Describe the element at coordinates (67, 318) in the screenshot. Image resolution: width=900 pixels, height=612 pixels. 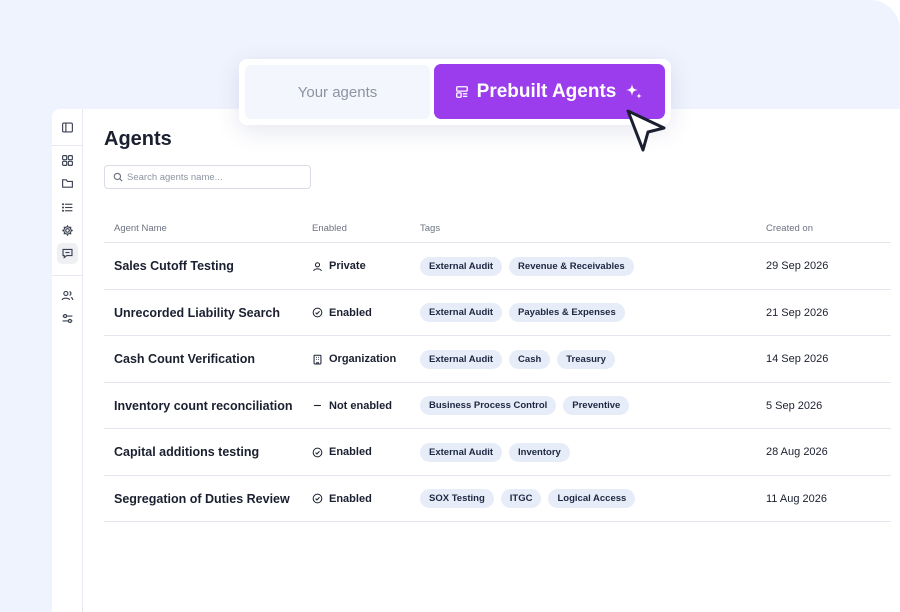
I see `sliders-icon` at that location.